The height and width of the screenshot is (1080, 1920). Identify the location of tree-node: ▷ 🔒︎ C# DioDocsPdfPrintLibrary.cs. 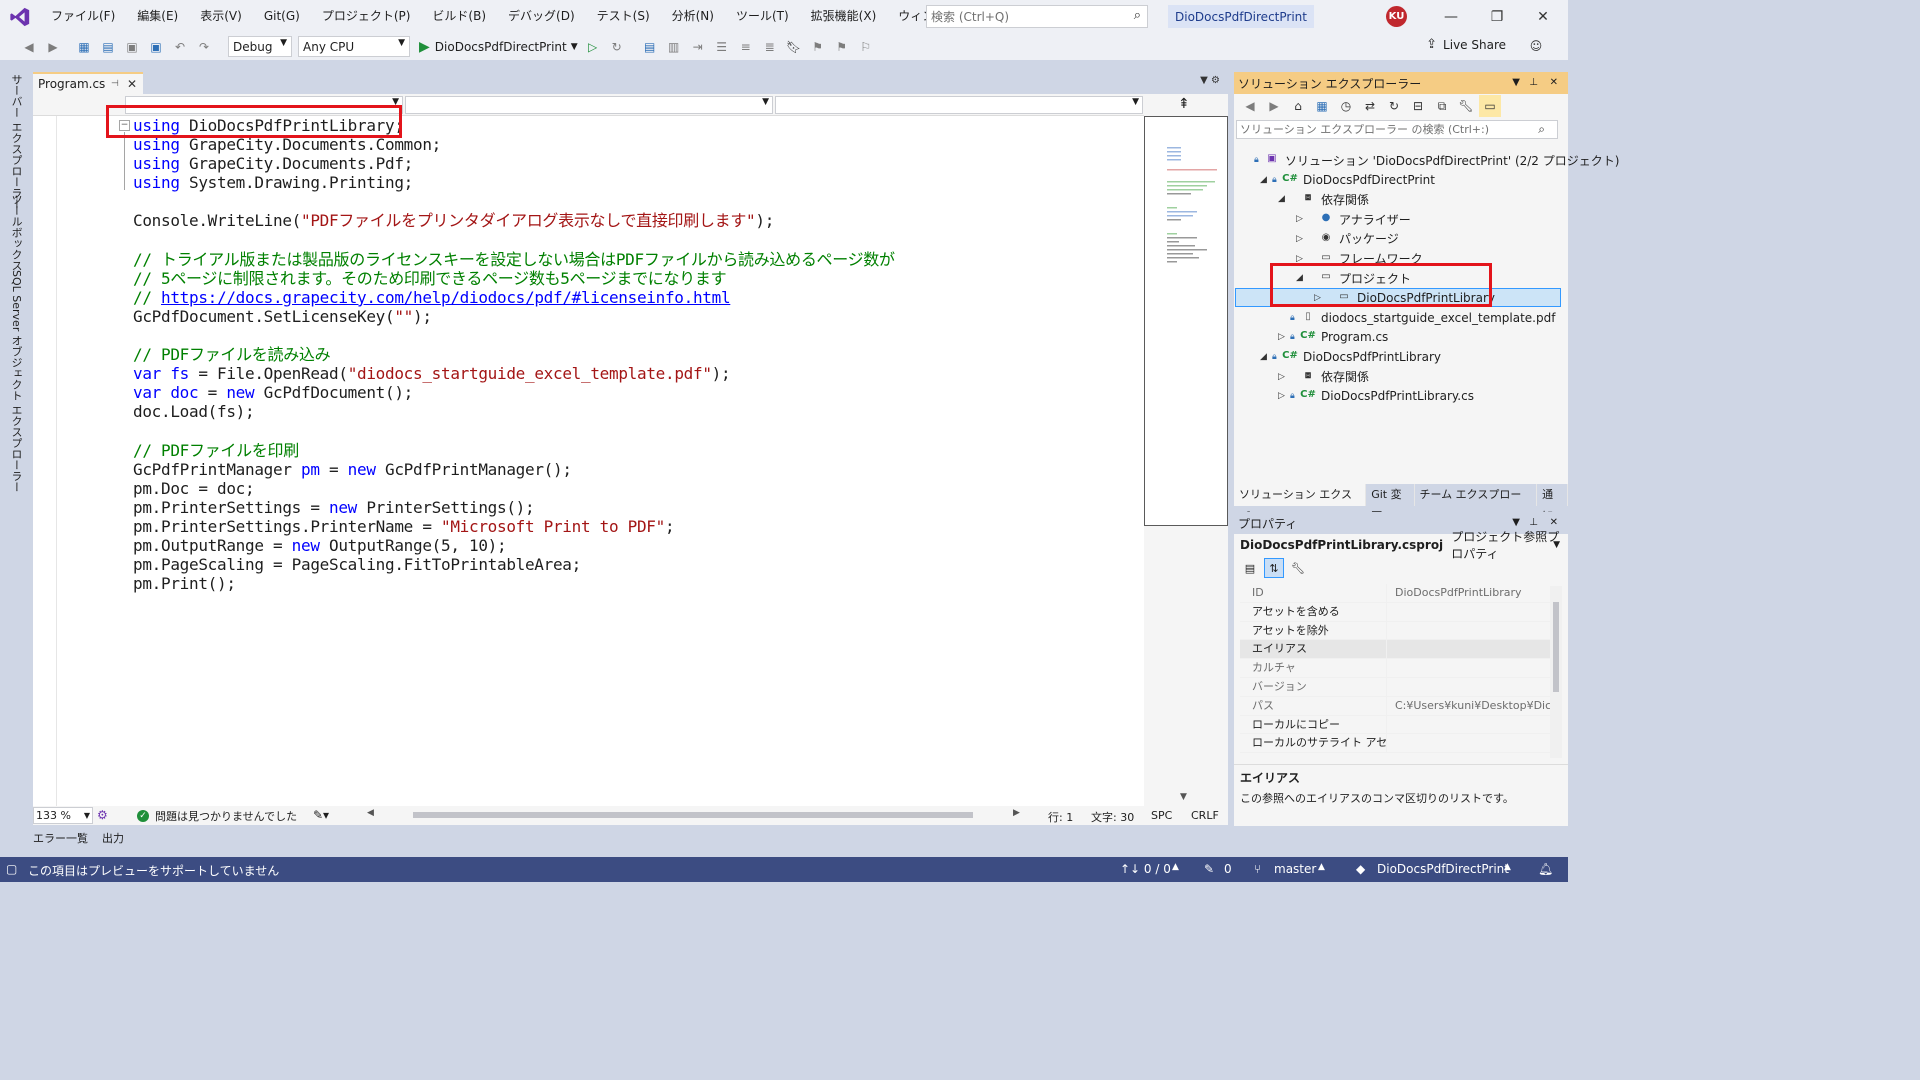
(1376, 396).